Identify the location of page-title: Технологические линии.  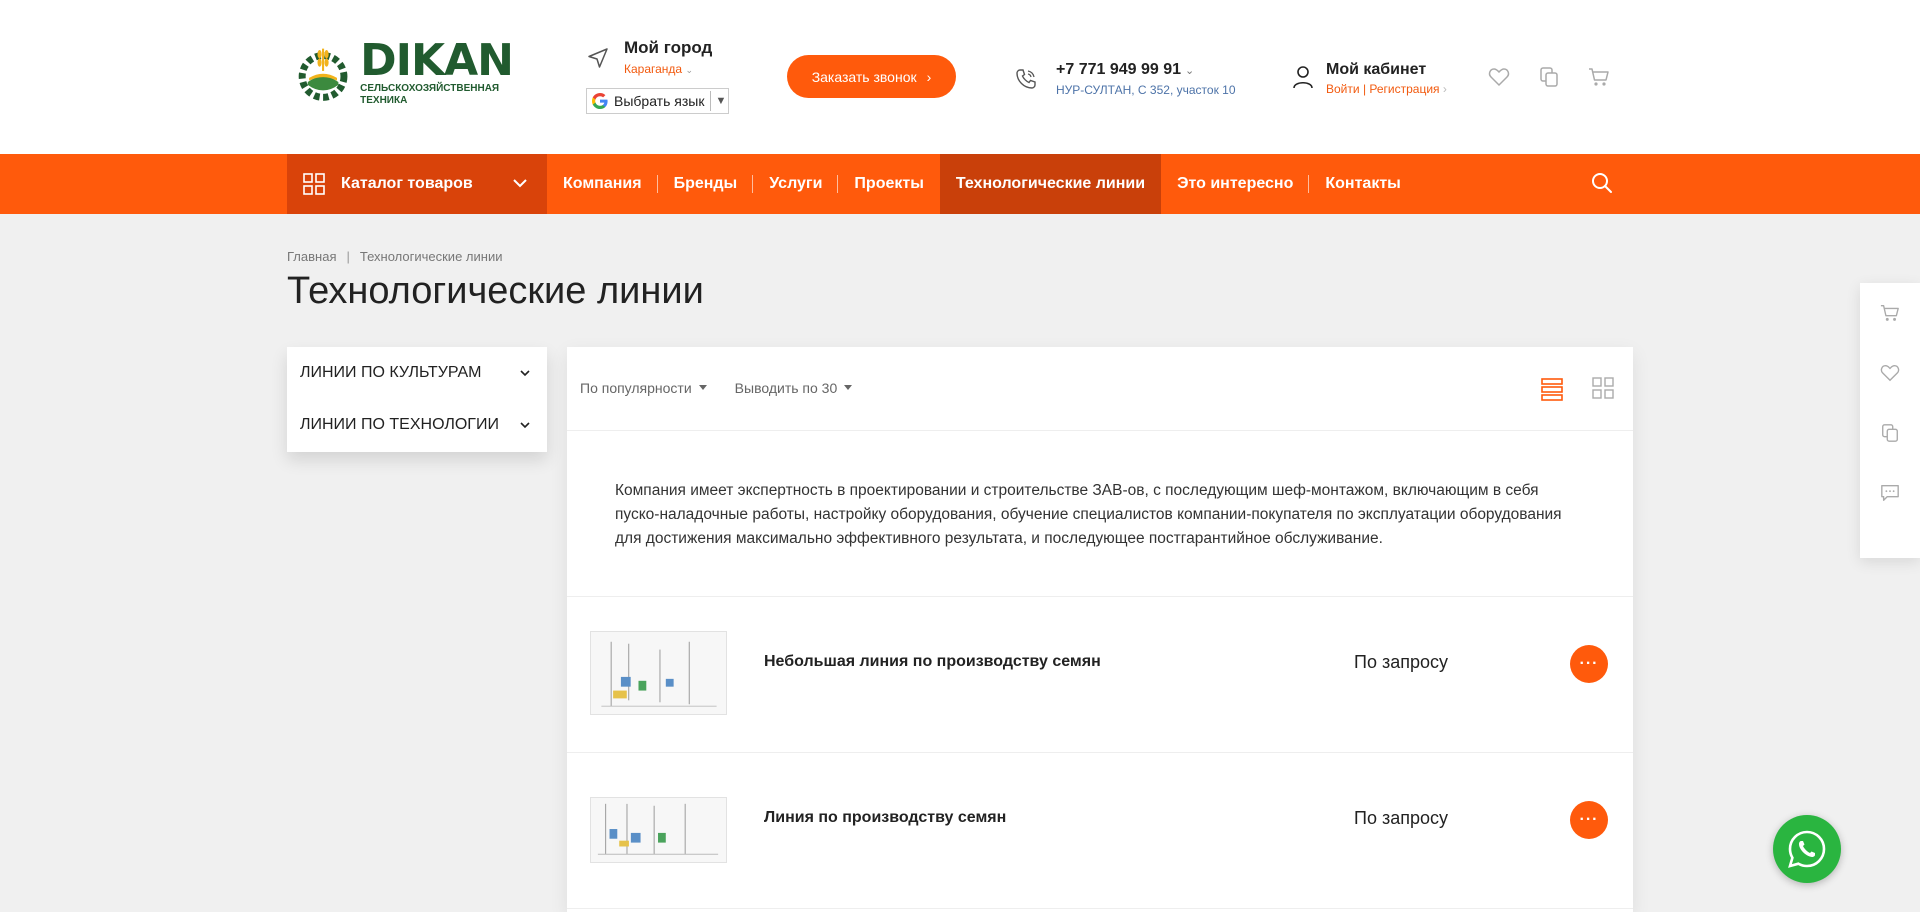
(495, 291).